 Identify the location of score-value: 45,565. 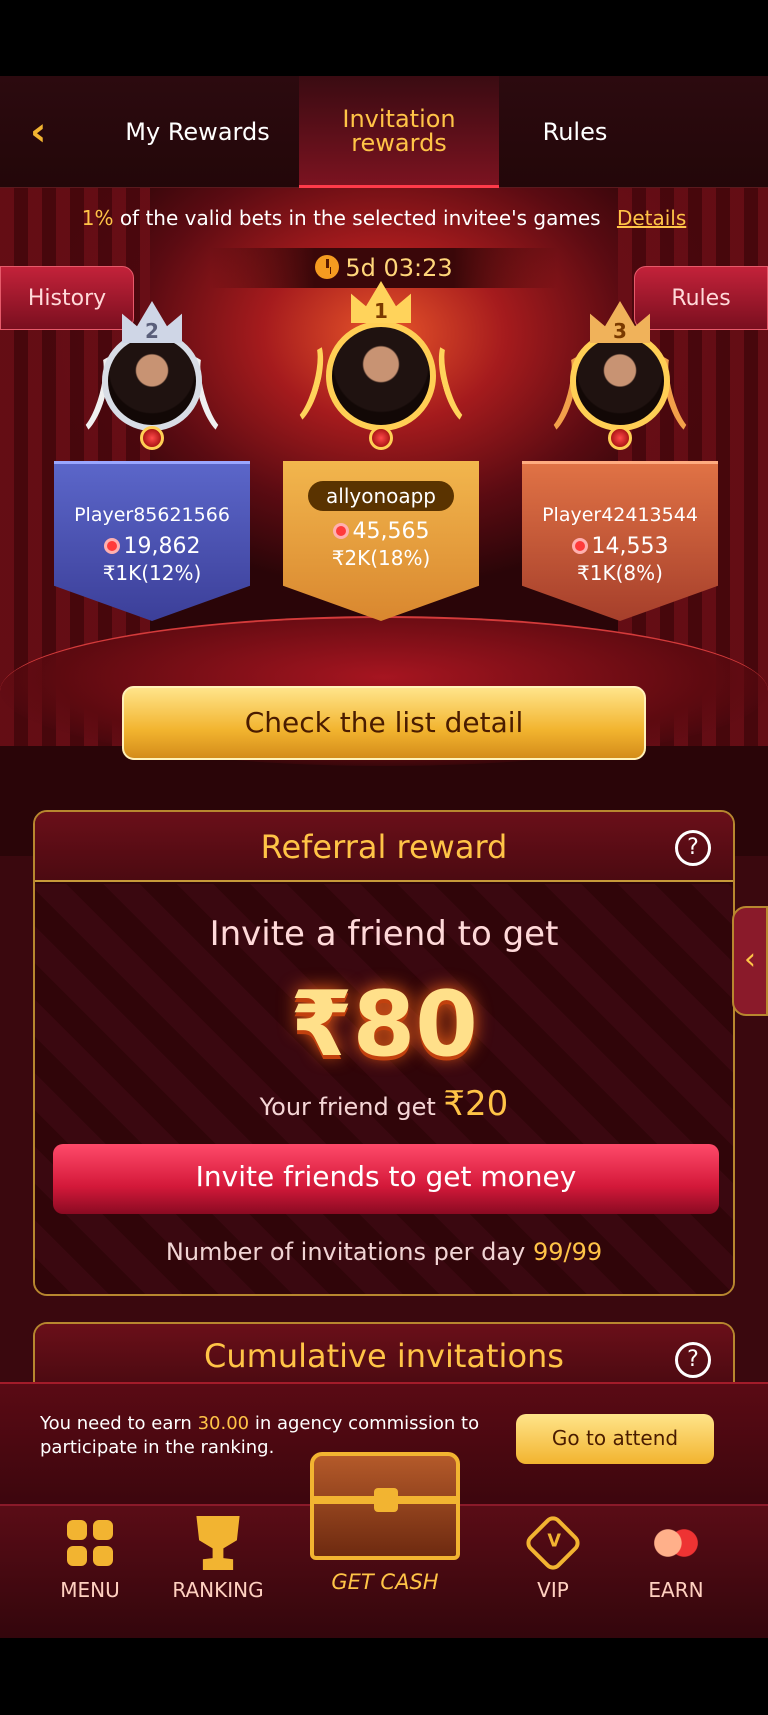
(391, 531).